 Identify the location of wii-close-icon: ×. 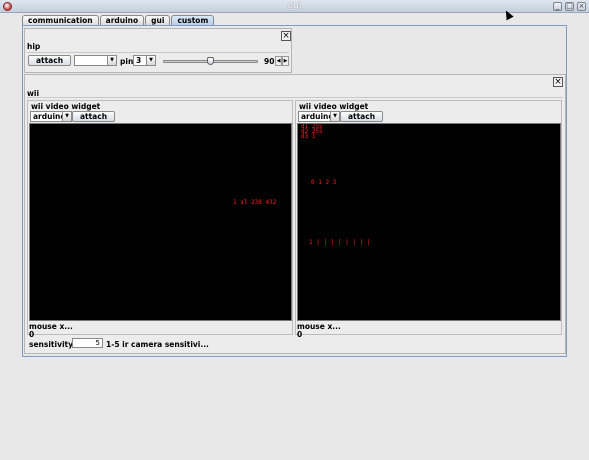
(558, 82).